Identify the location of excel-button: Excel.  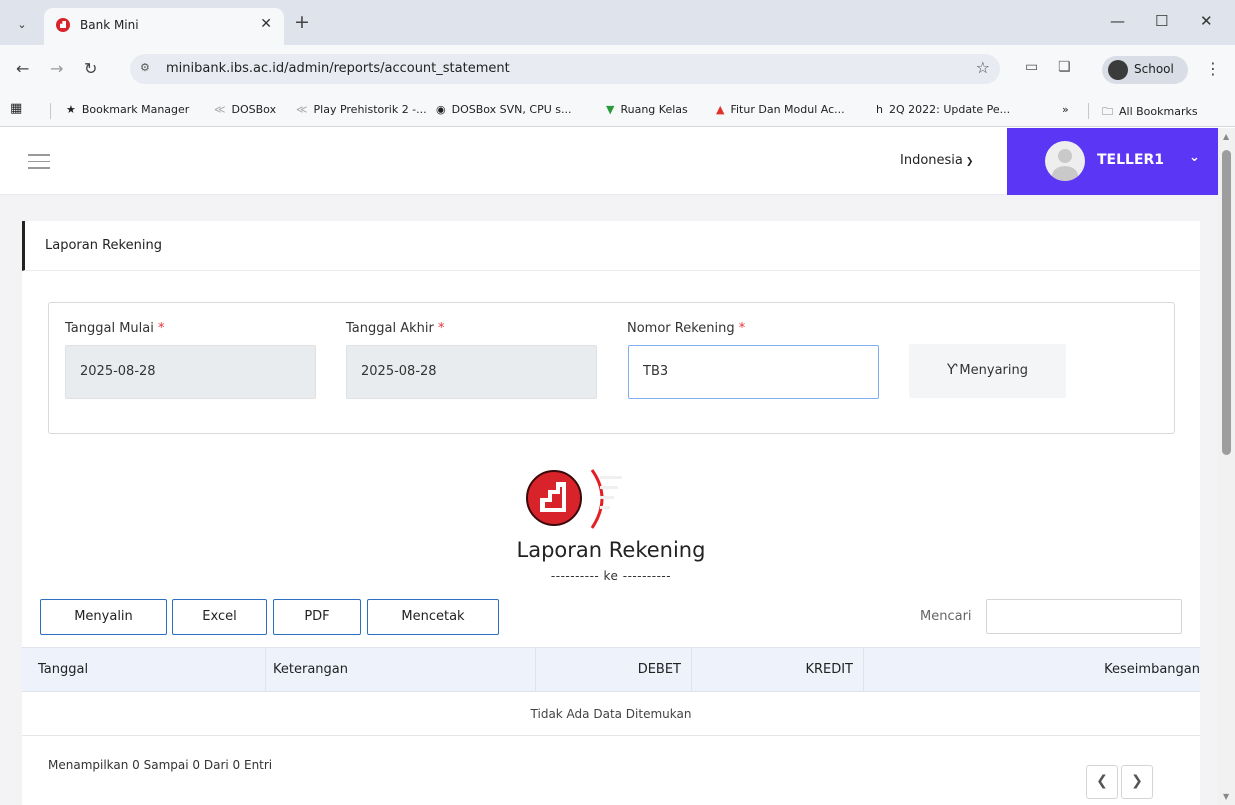
(219, 617).